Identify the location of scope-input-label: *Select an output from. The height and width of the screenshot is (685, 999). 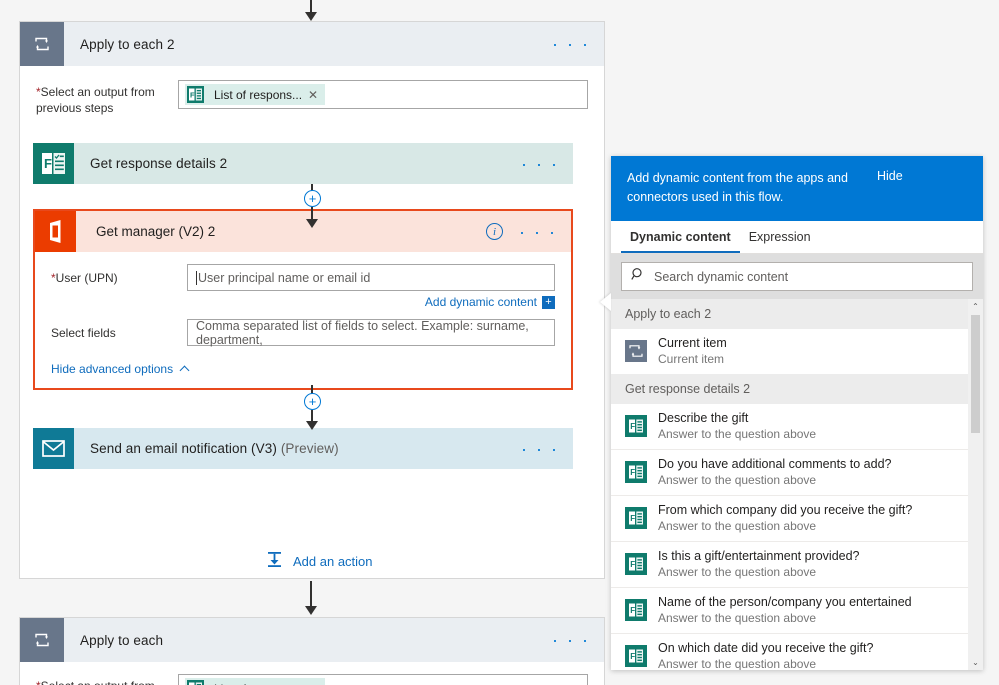
(107, 679).